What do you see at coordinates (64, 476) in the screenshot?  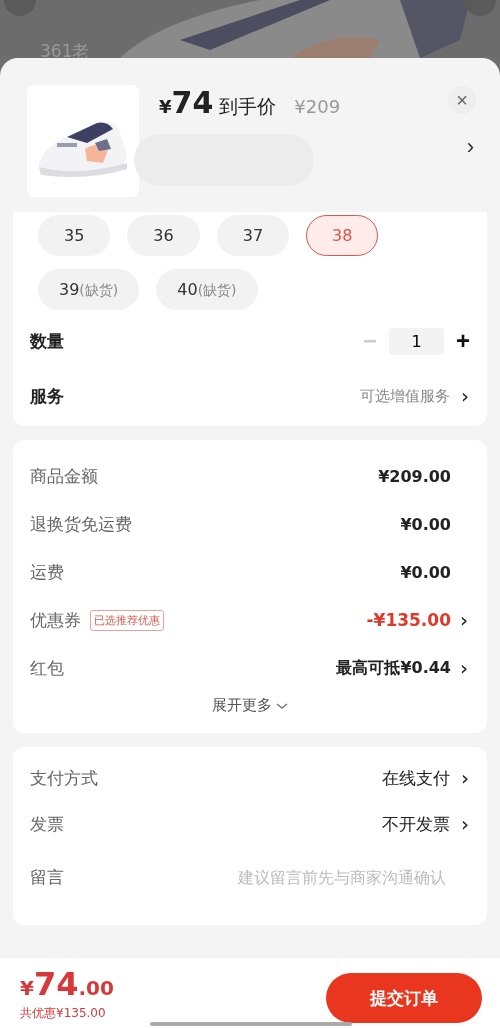 I see `cost-label: 商品金额` at bounding box center [64, 476].